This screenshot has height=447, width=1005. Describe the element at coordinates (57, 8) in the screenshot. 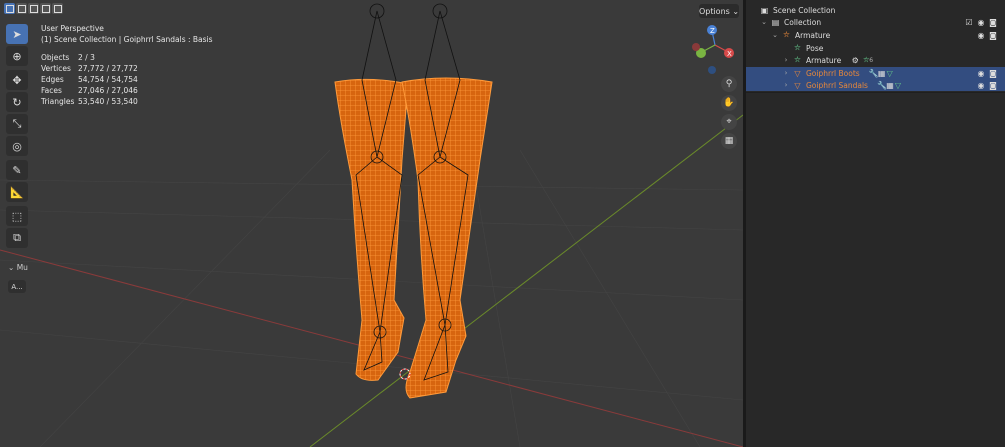

I see `select-intersect-mode-button` at that location.